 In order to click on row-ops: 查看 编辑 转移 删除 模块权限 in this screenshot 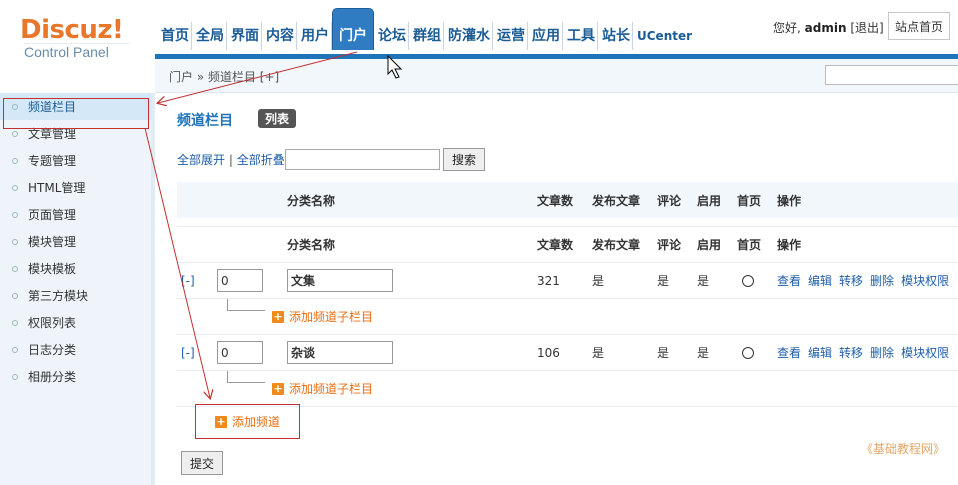, I will do `click(866, 352)`.